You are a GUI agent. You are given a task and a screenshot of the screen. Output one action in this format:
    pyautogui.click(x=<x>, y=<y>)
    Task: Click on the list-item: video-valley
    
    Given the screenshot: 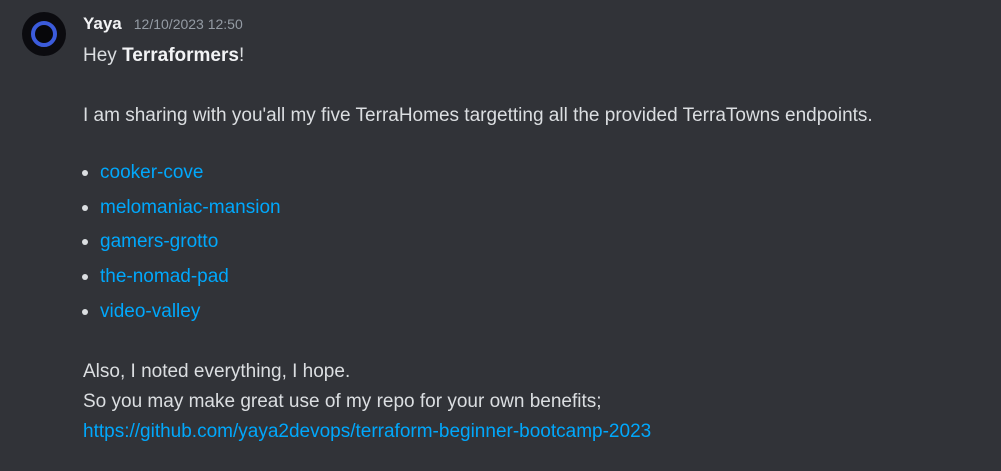 What is the action you would take?
    pyautogui.click(x=532, y=312)
    